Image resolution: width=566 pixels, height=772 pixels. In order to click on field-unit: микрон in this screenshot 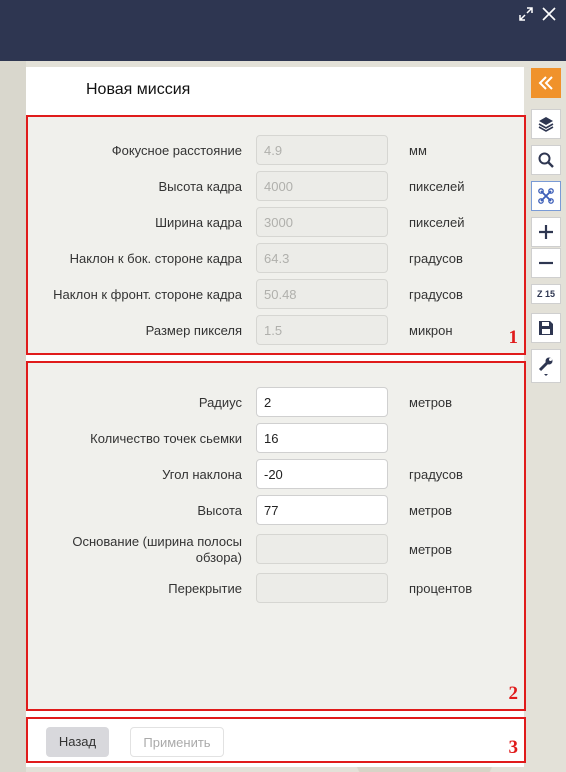, I will do `click(431, 330)`.